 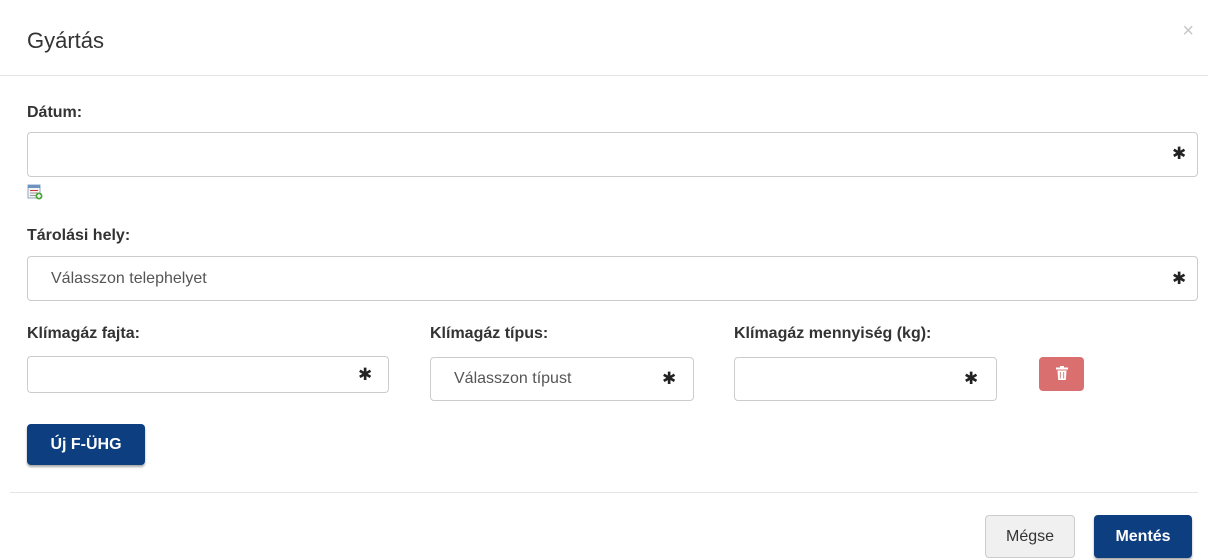 I want to click on gas-type-select, so click(x=562, y=379).